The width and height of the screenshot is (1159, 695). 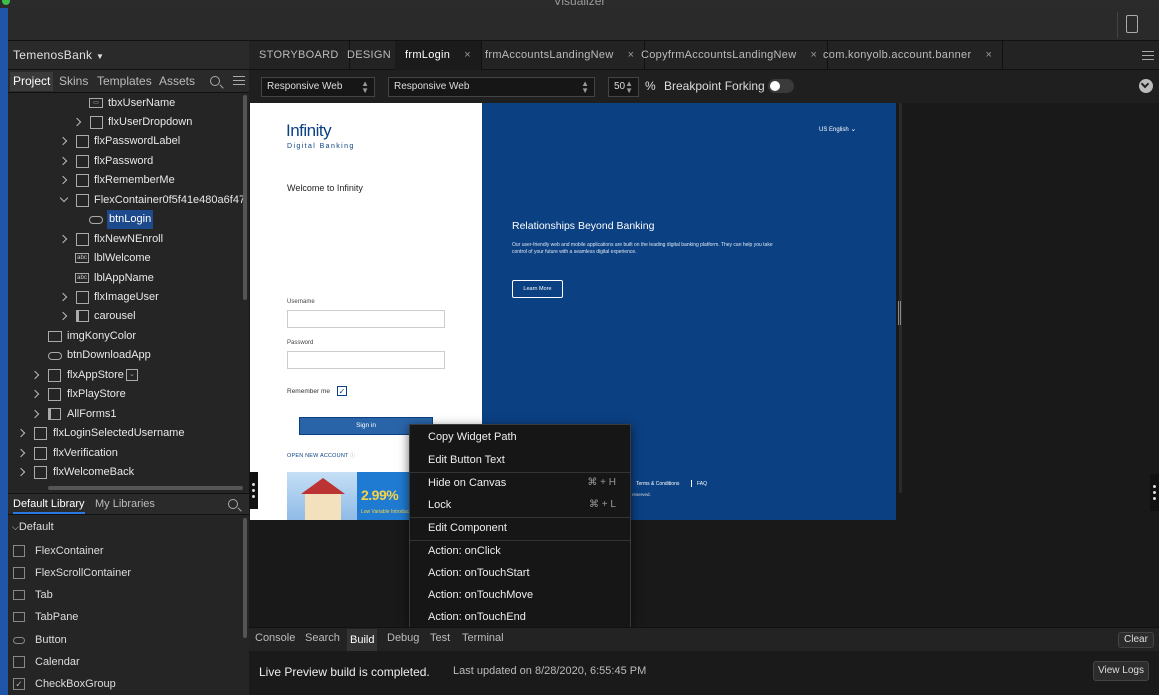 I want to click on tab-console: Console, so click(x=275, y=638).